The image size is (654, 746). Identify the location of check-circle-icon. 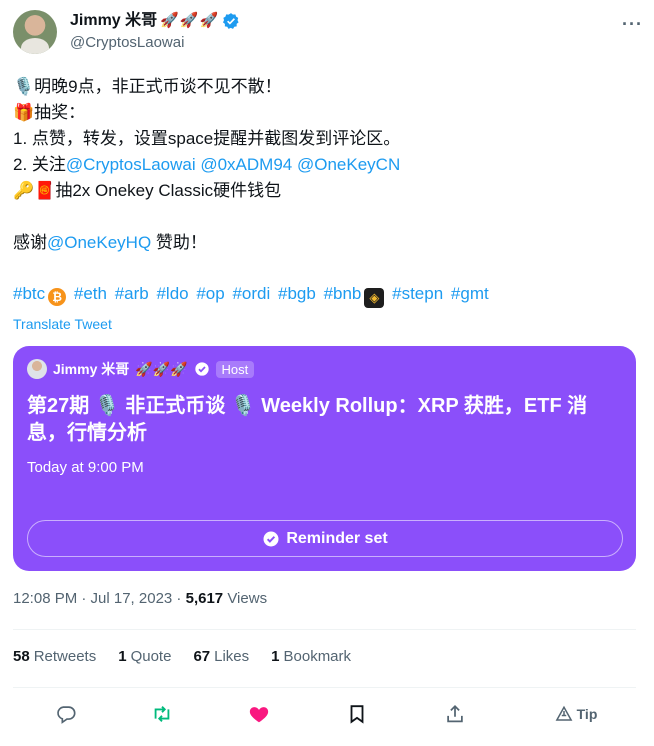
(271, 538).